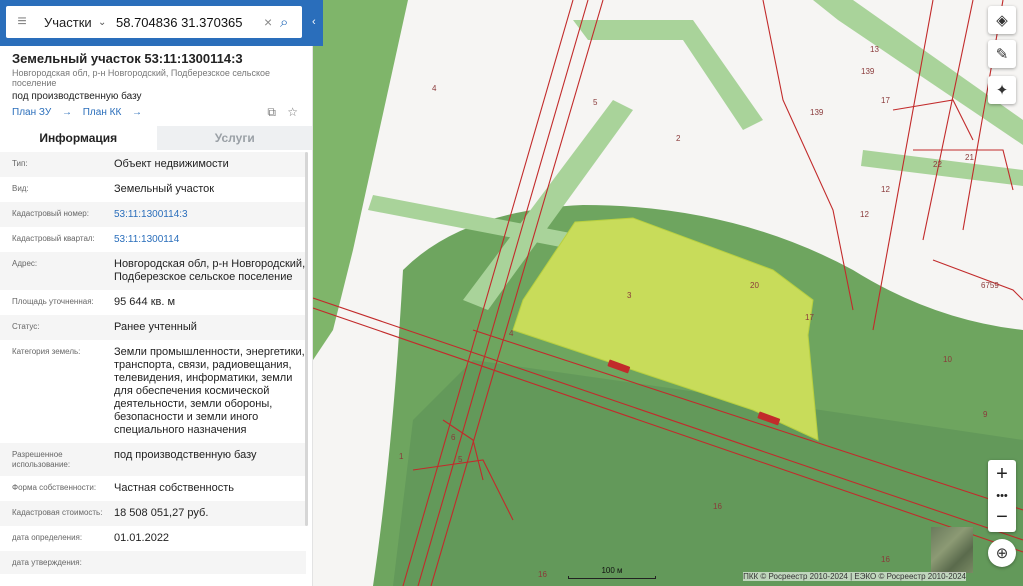 The height and width of the screenshot is (586, 1023). What do you see at coordinates (271, 112) in the screenshot?
I see `copy-icon: ⧉` at bounding box center [271, 112].